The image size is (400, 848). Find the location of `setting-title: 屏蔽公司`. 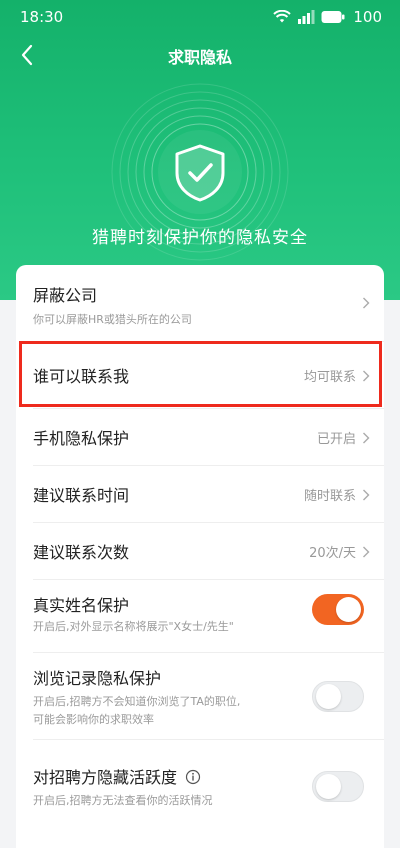

setting-title: 屏蔽公司 is located at coordinates (65, 295).